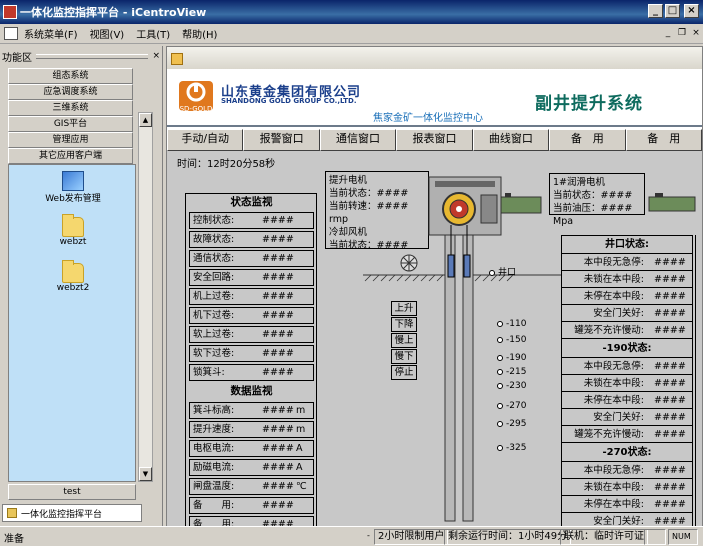 This screenshot has width=703, height=546. What do you see at coordinates (251, 296) in the screenshot?
I see `status-row: 机上过卷: ####` at bounding box center [251, 296].